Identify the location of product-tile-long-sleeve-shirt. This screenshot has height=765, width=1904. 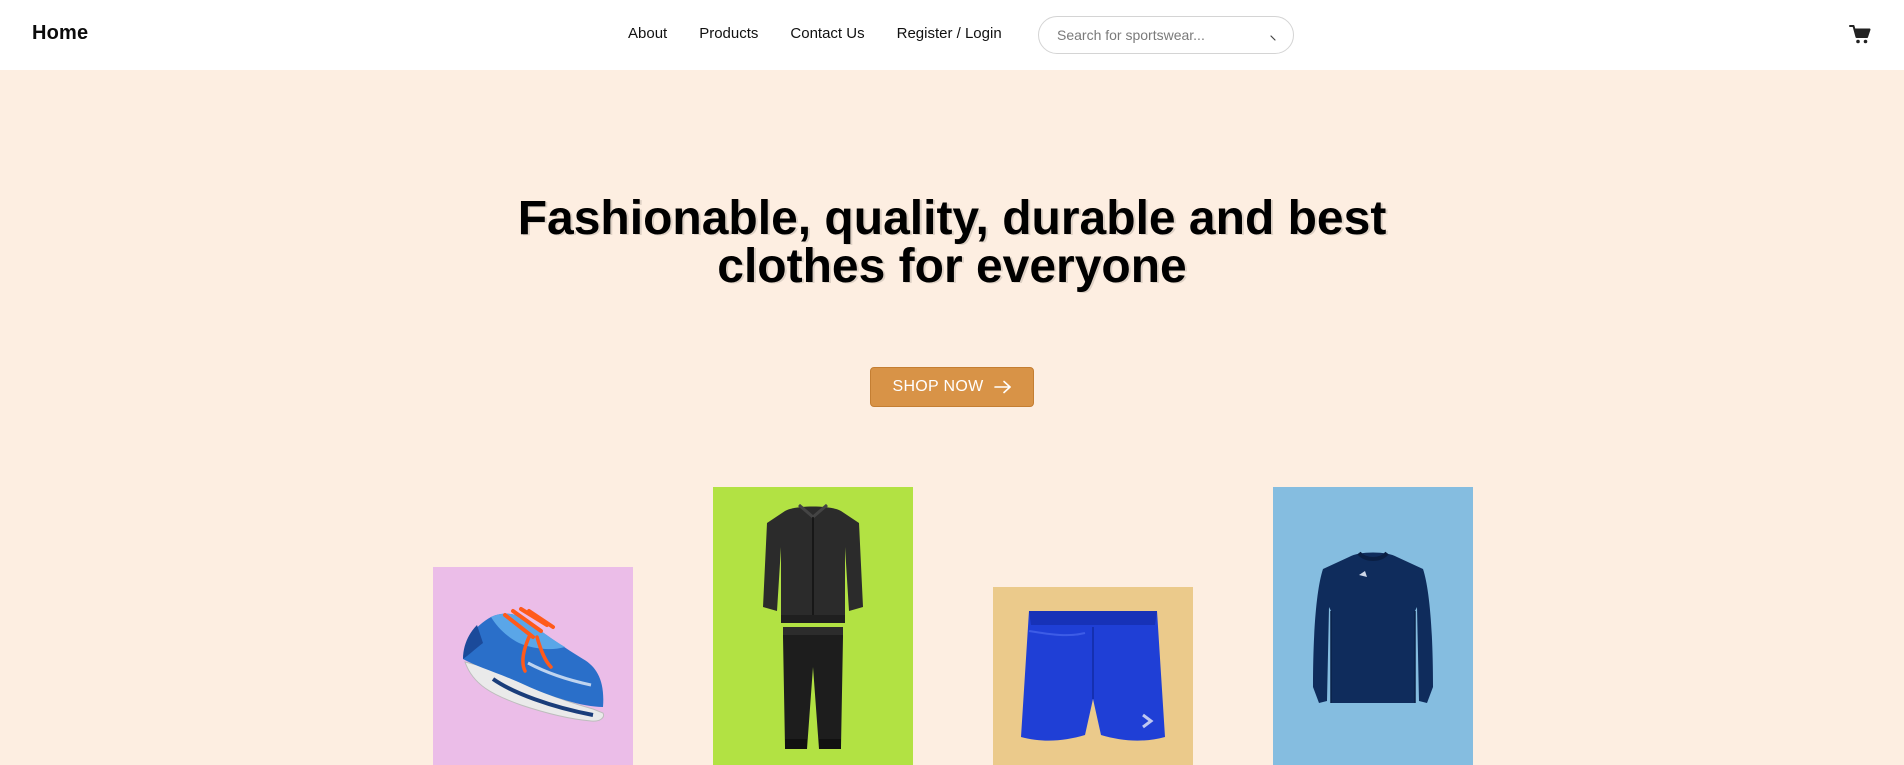
(1373, 626).